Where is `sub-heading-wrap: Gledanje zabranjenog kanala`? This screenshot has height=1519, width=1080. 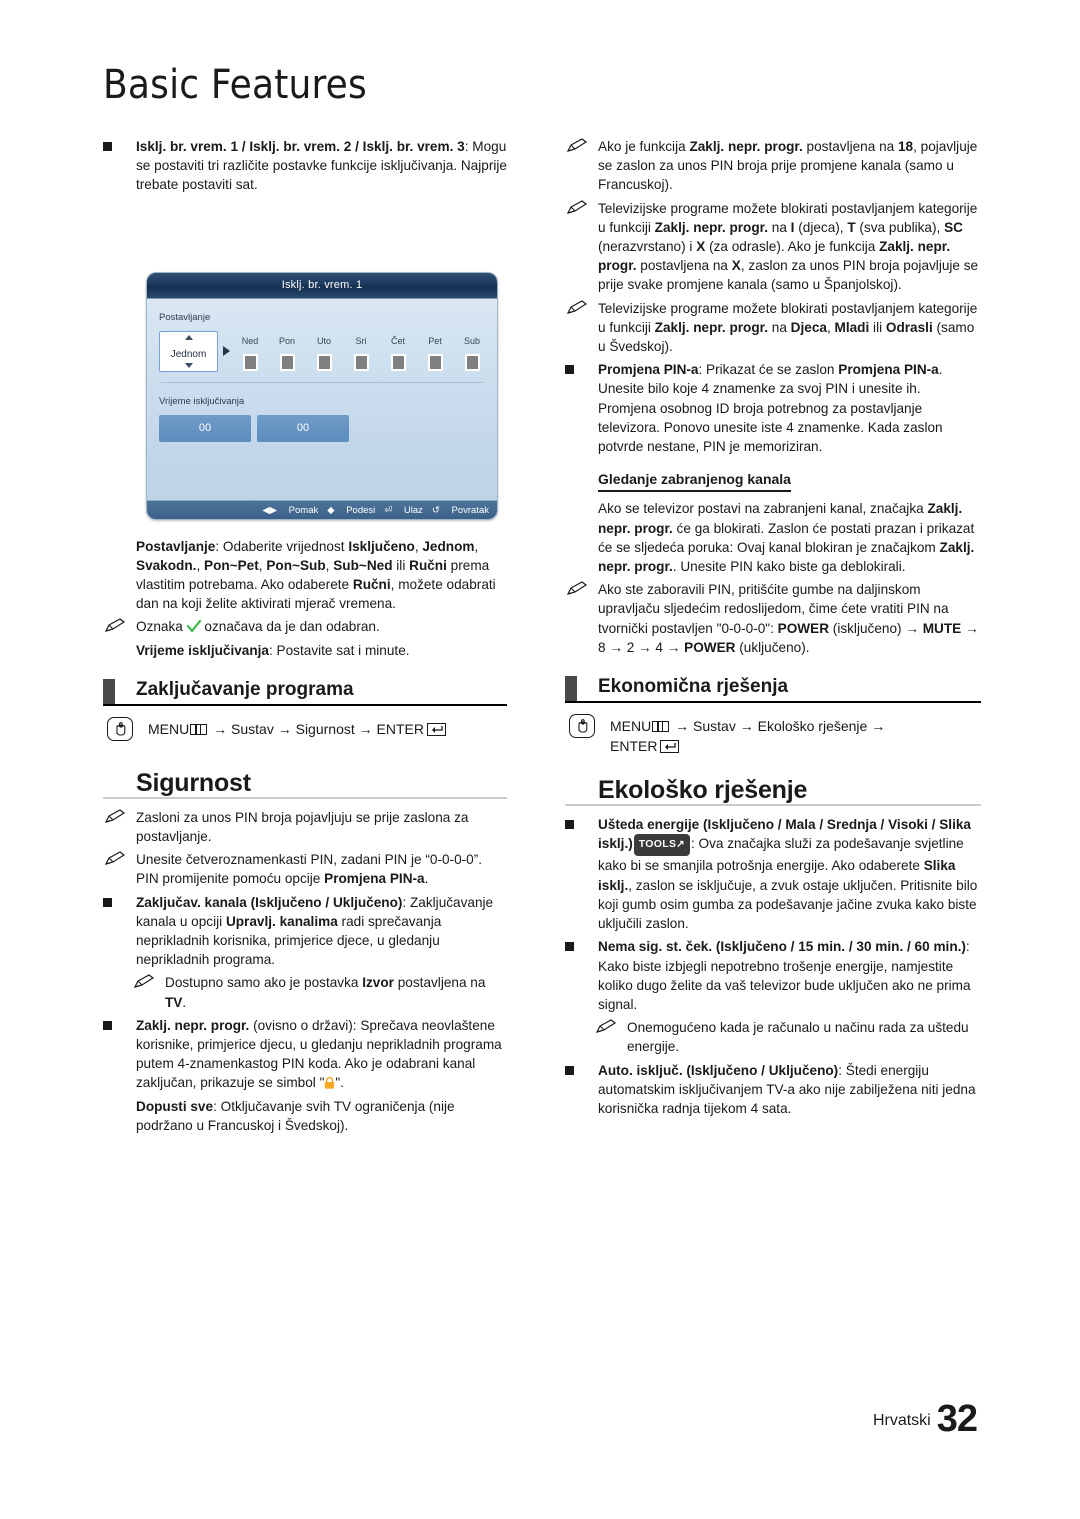 sub-heading-wrap: Gledanje zabranjenog kanala is located at coordinates (773, 479).